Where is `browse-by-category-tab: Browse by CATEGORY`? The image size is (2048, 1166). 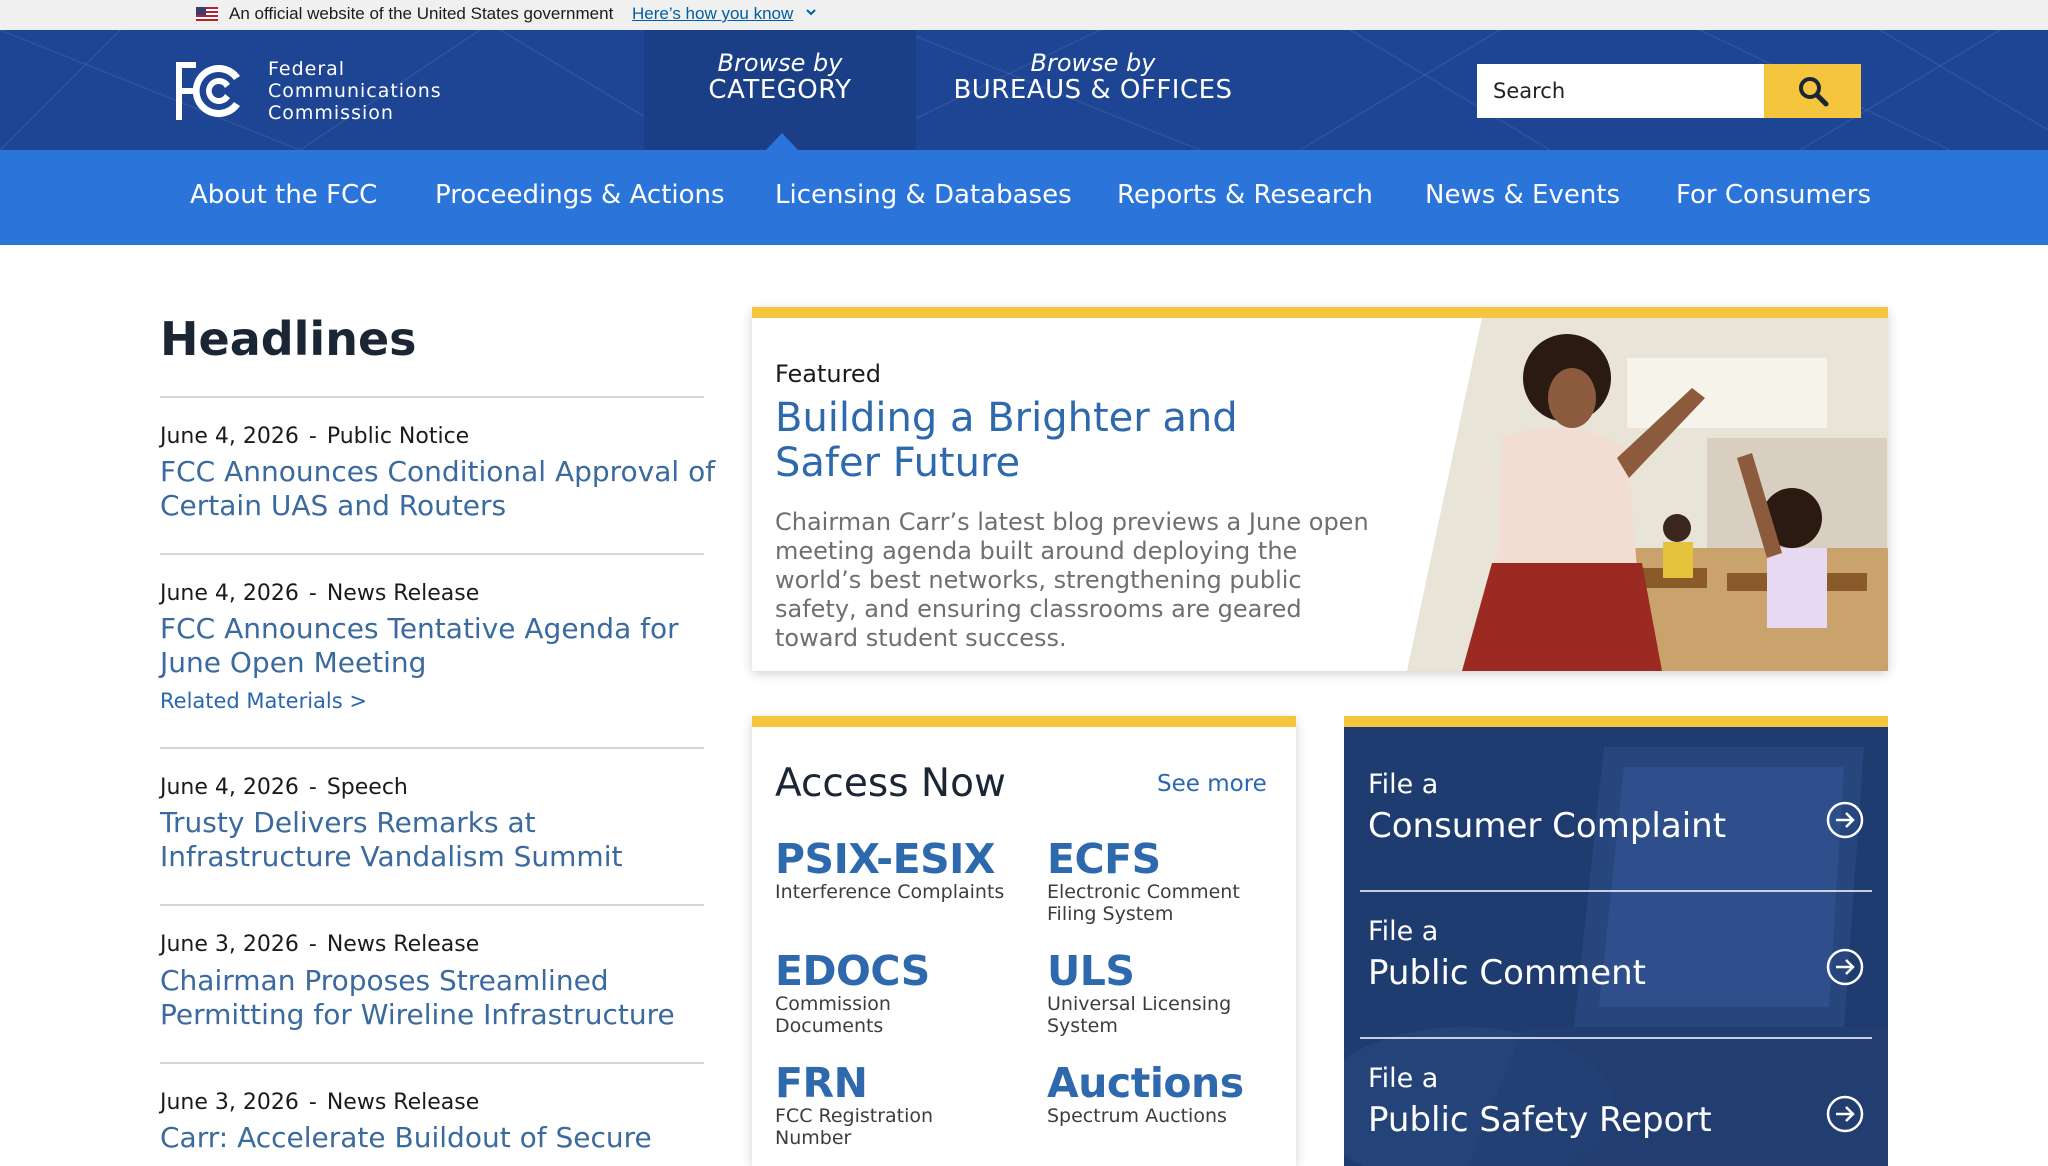 browse-by-category-tab: Browse by CATEGORY is located at coordinates (780, 90).